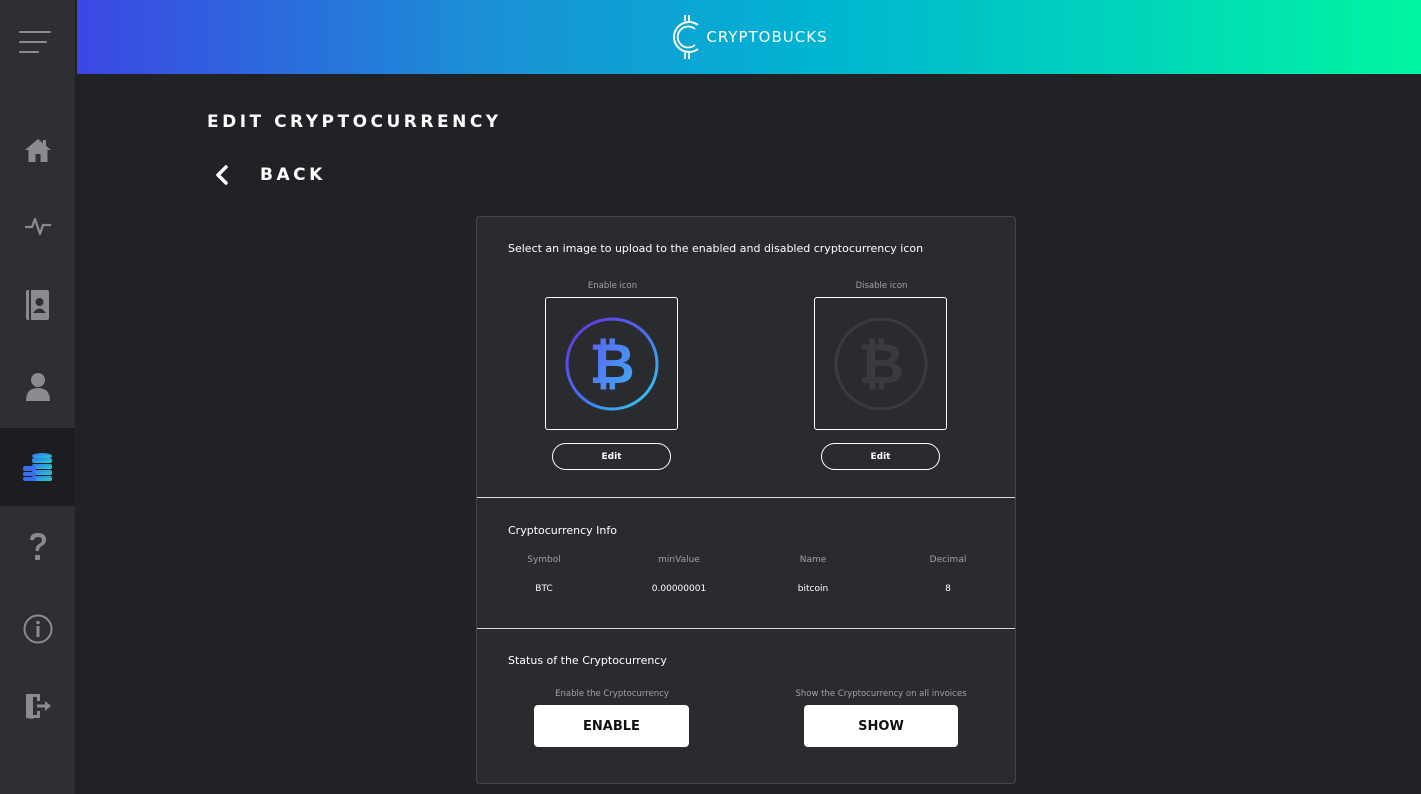 This screenshot has width=1421, height=794. I want to click on activity-icon, so click(37, 226).